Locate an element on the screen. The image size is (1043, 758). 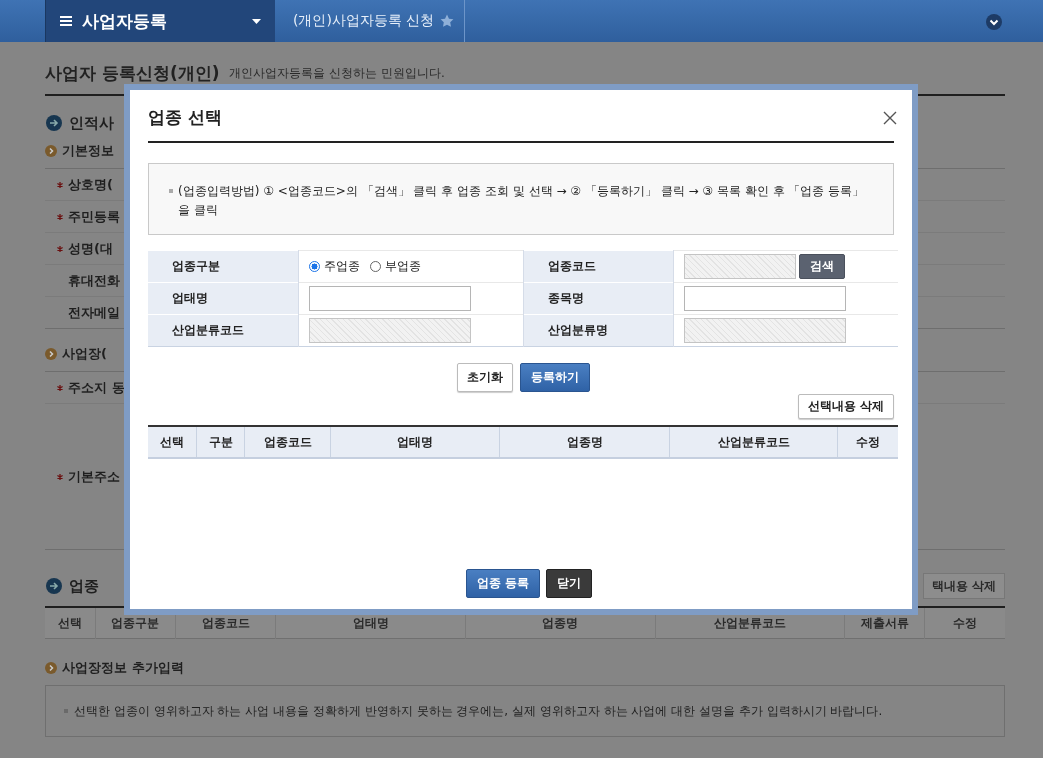
register-button: 업종 등록 is located at coordinates (503, 583).